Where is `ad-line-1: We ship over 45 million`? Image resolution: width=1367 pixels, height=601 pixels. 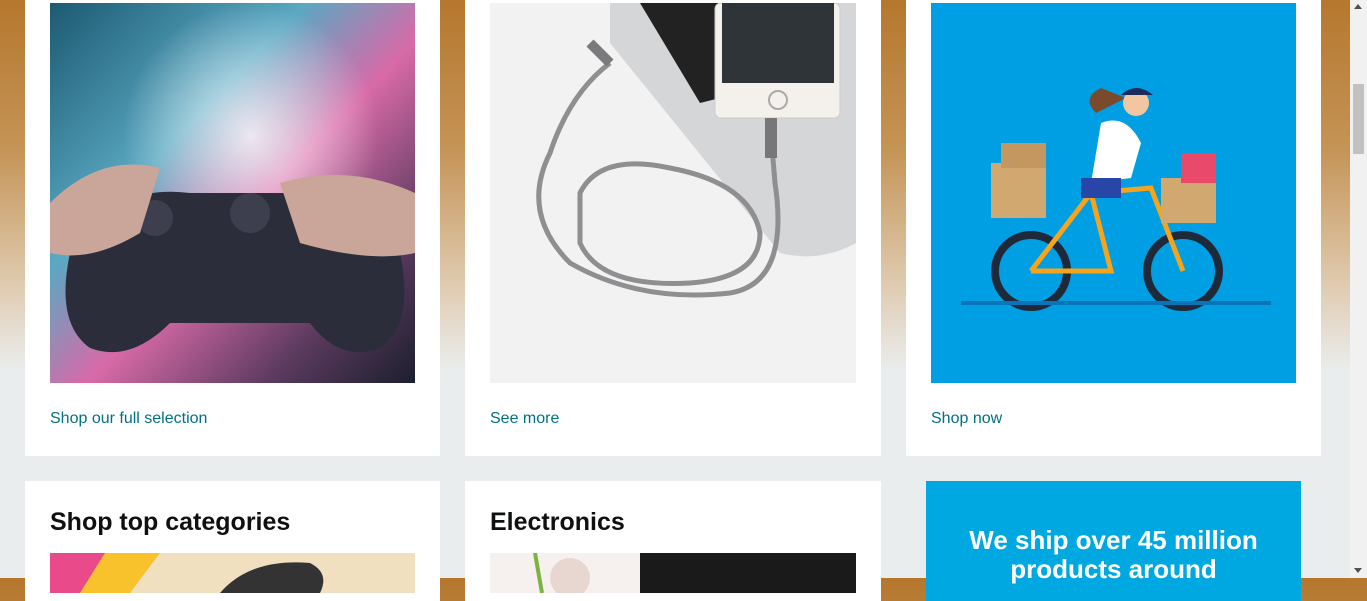 ad-line-1: We ship over 45 million is located at coordinates (1113, 540).